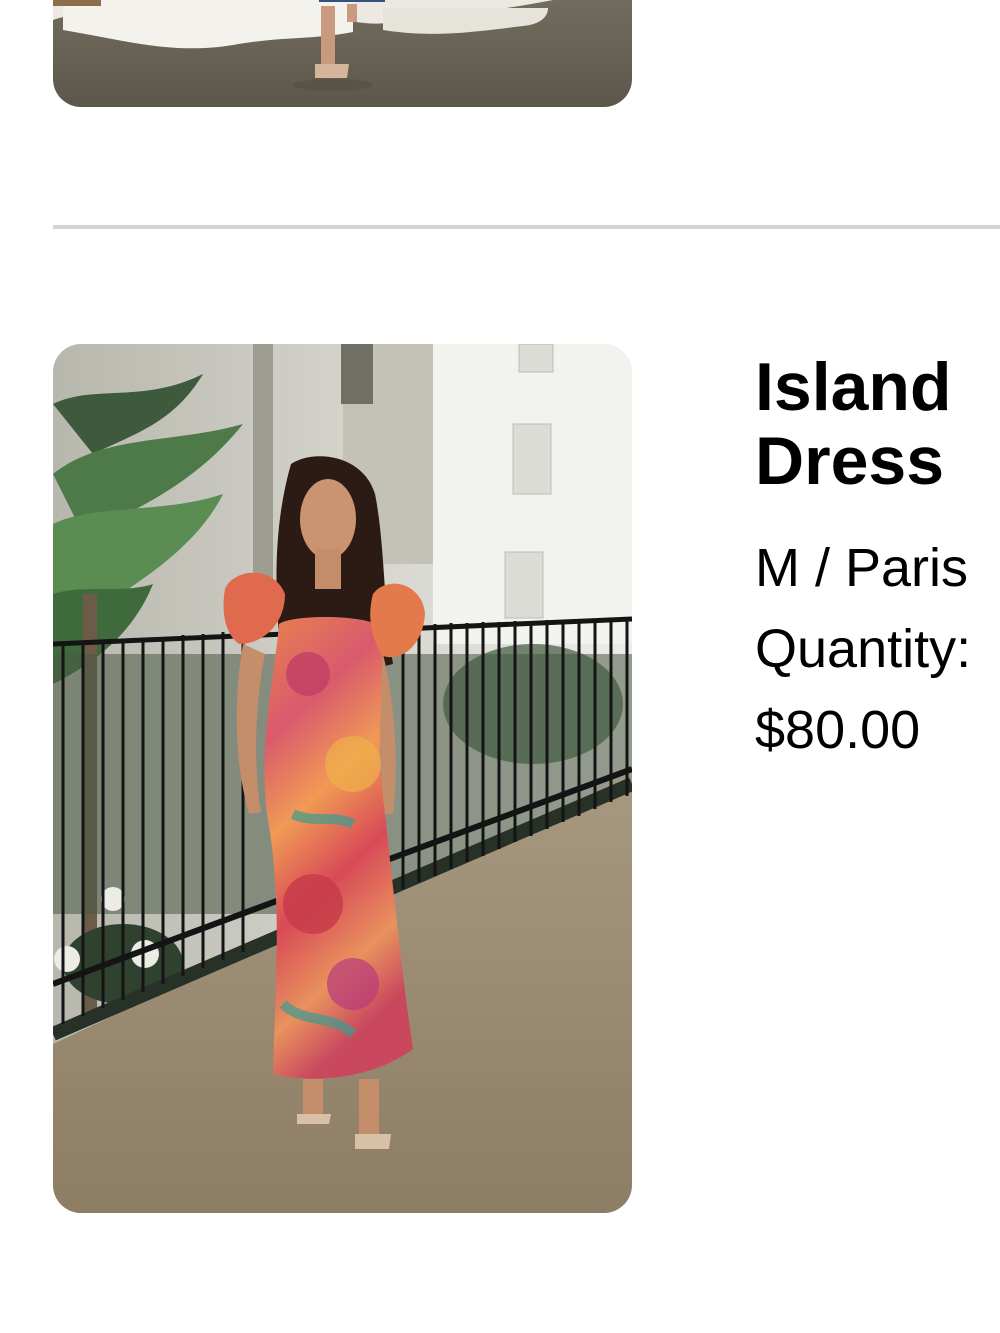 This screenshot has height=1333, width=1000. What do you see at coordinates (853, 387) in the screenshot?
I see `item-title-line1: Island` at bounding box center [853, 387].